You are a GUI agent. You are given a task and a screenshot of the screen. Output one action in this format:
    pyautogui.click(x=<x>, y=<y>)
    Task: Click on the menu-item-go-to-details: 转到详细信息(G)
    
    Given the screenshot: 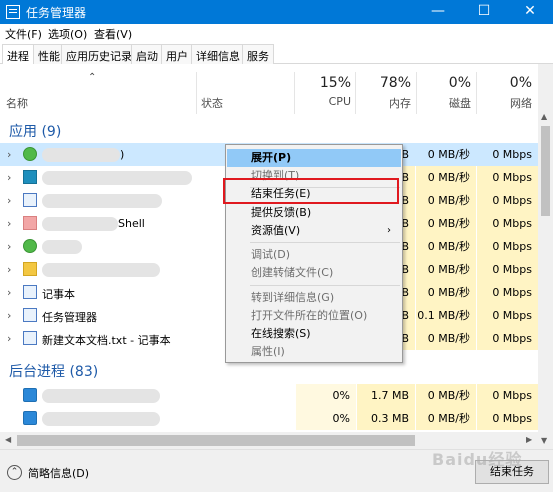 What is the action you would take?
    pyautogui.click(x=314, y=298)
    